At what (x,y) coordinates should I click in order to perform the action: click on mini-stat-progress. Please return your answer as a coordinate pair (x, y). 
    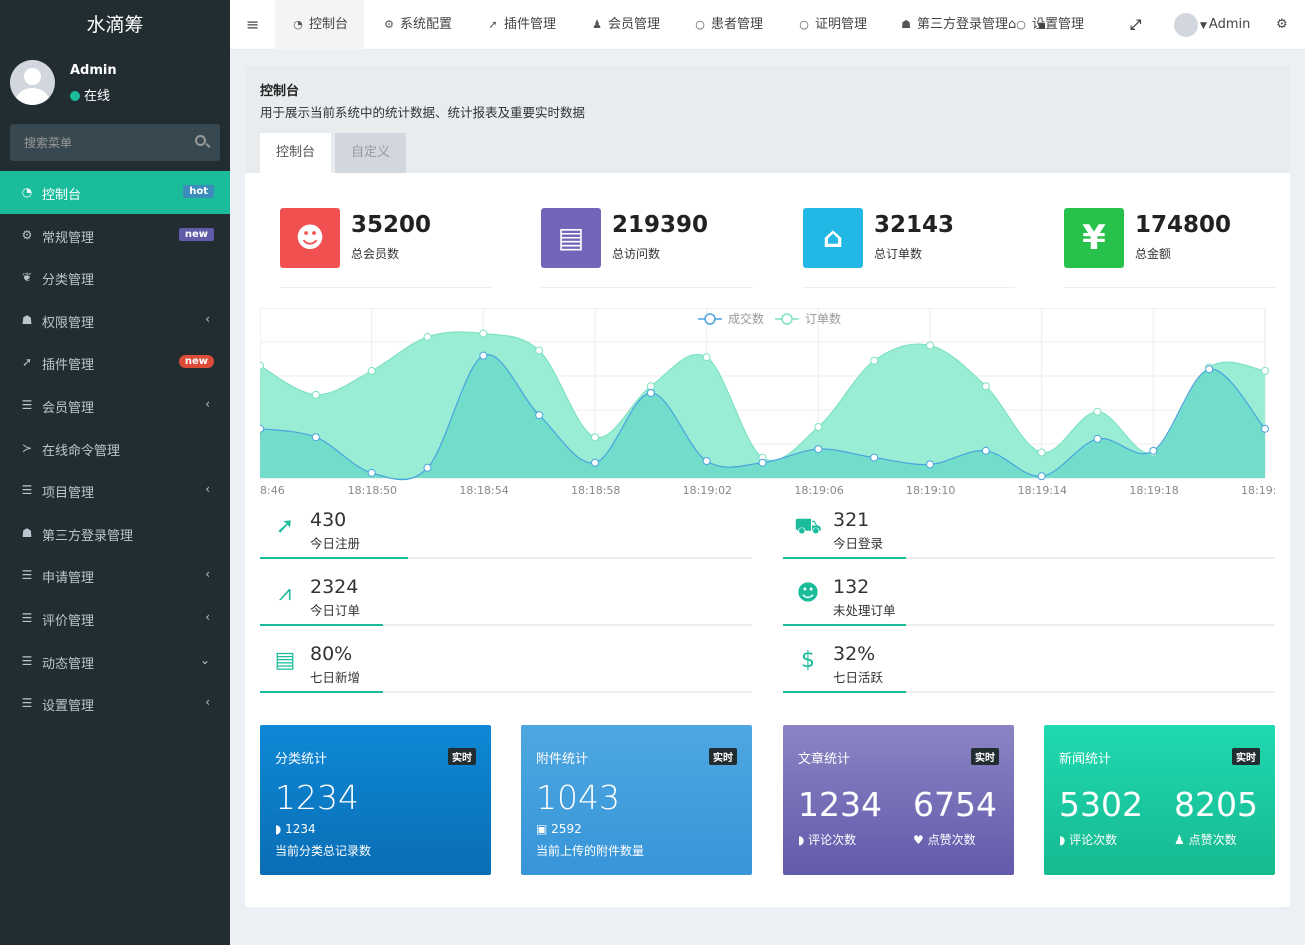
    Looking at the image, I should click on (844, 625).